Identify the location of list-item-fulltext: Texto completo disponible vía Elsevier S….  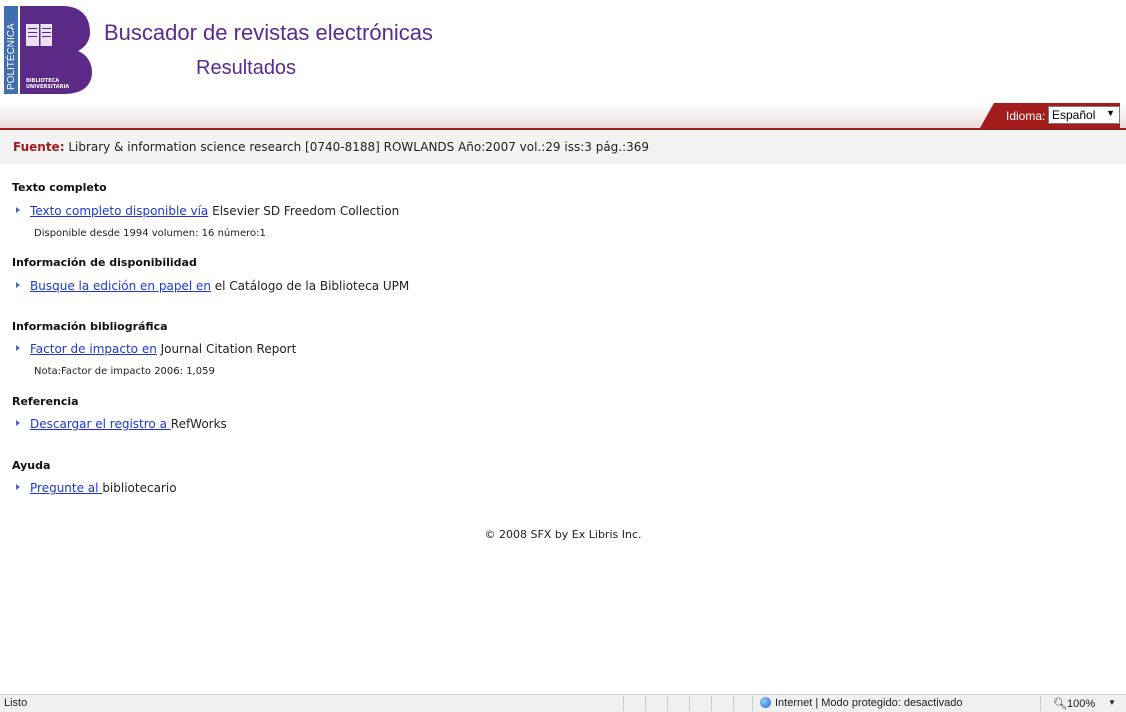
(207, 211).